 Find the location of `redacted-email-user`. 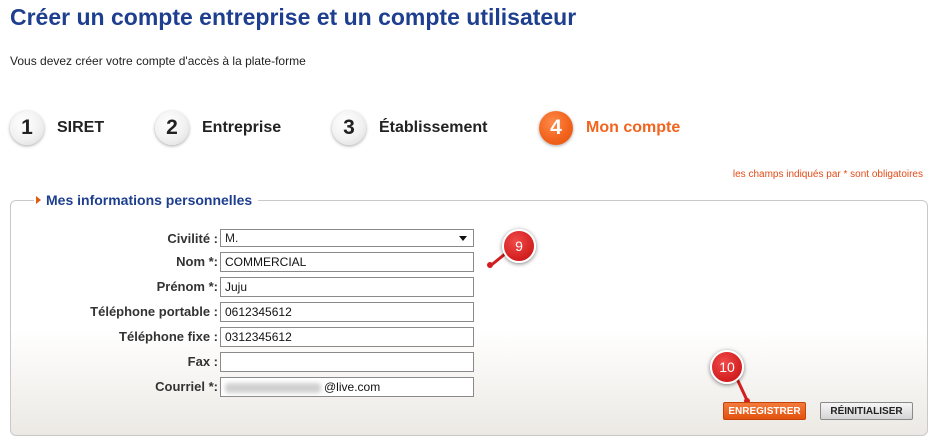

redacted-email-user is located at coordinates (273, 387).